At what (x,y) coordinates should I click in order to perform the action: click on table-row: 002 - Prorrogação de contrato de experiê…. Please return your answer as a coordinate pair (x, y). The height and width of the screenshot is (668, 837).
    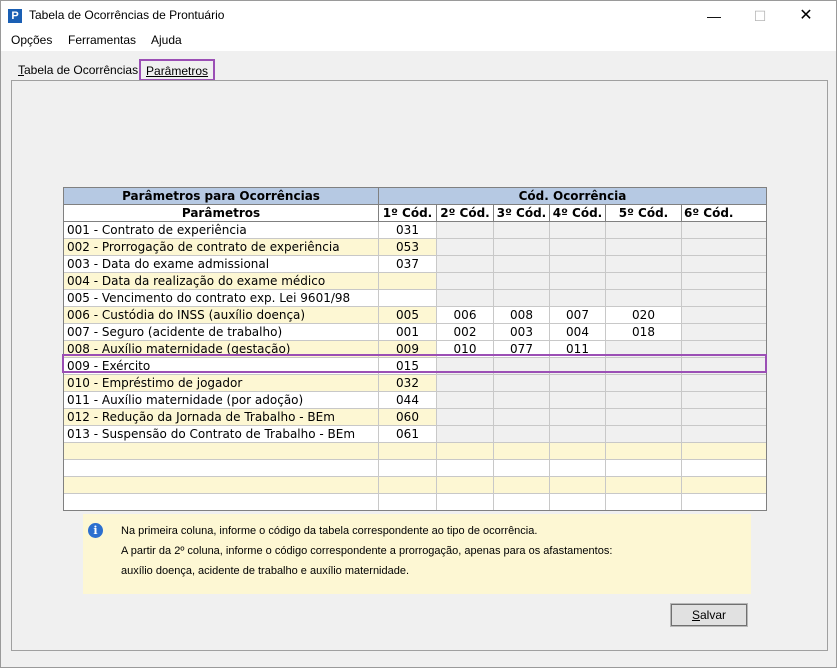
    Looking at the image, I should click on (415, 247).